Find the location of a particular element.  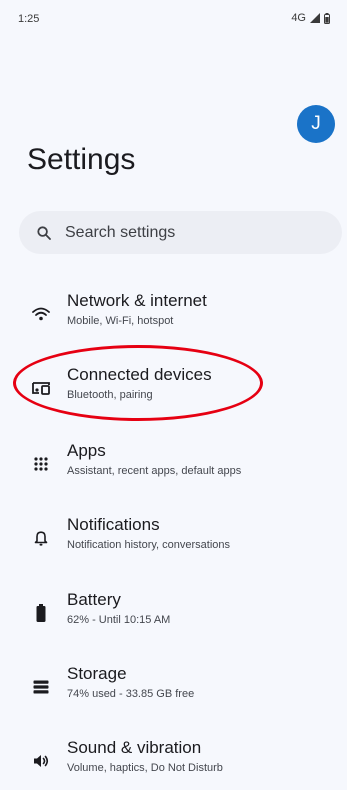

search-placeholder: Search settings is located at coordinates (120, 232).